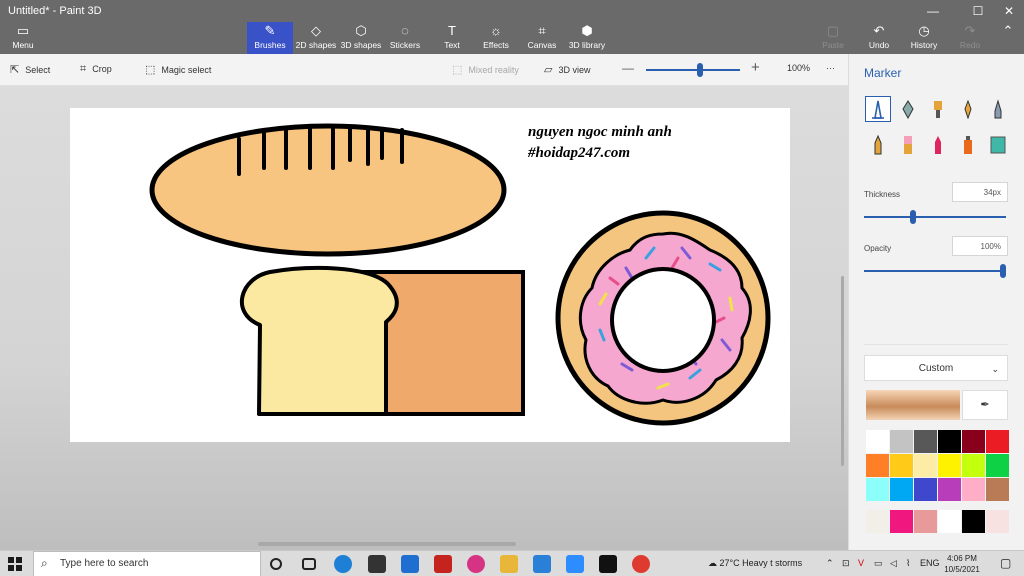 This screenshot has height=576, width=1024. I want to click on crayon-tool, so click(938, 145).